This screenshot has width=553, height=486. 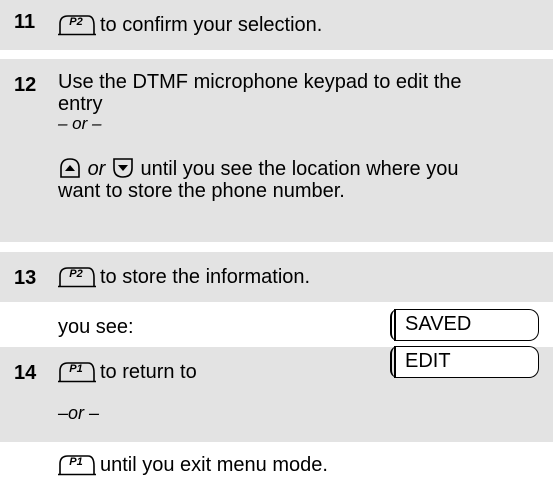 What do you see at coordinates (299, 169) in the screenshot?
I see `instruction-text: until you see the location where you` at bounding box center [299, 169].